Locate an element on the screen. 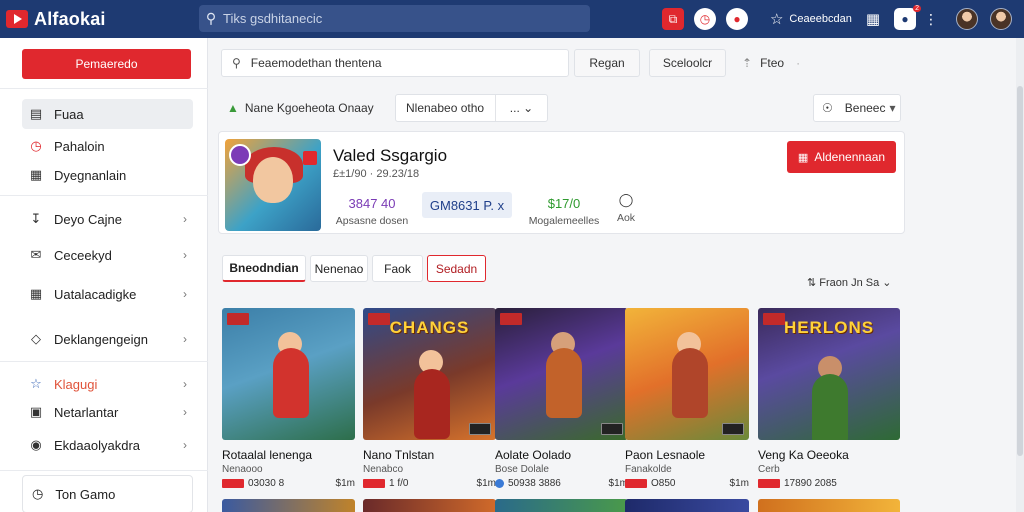 This screenshot has width=1024, height=512. favorites-label: Ceaeebcdan is located at coordinates (820, 19).